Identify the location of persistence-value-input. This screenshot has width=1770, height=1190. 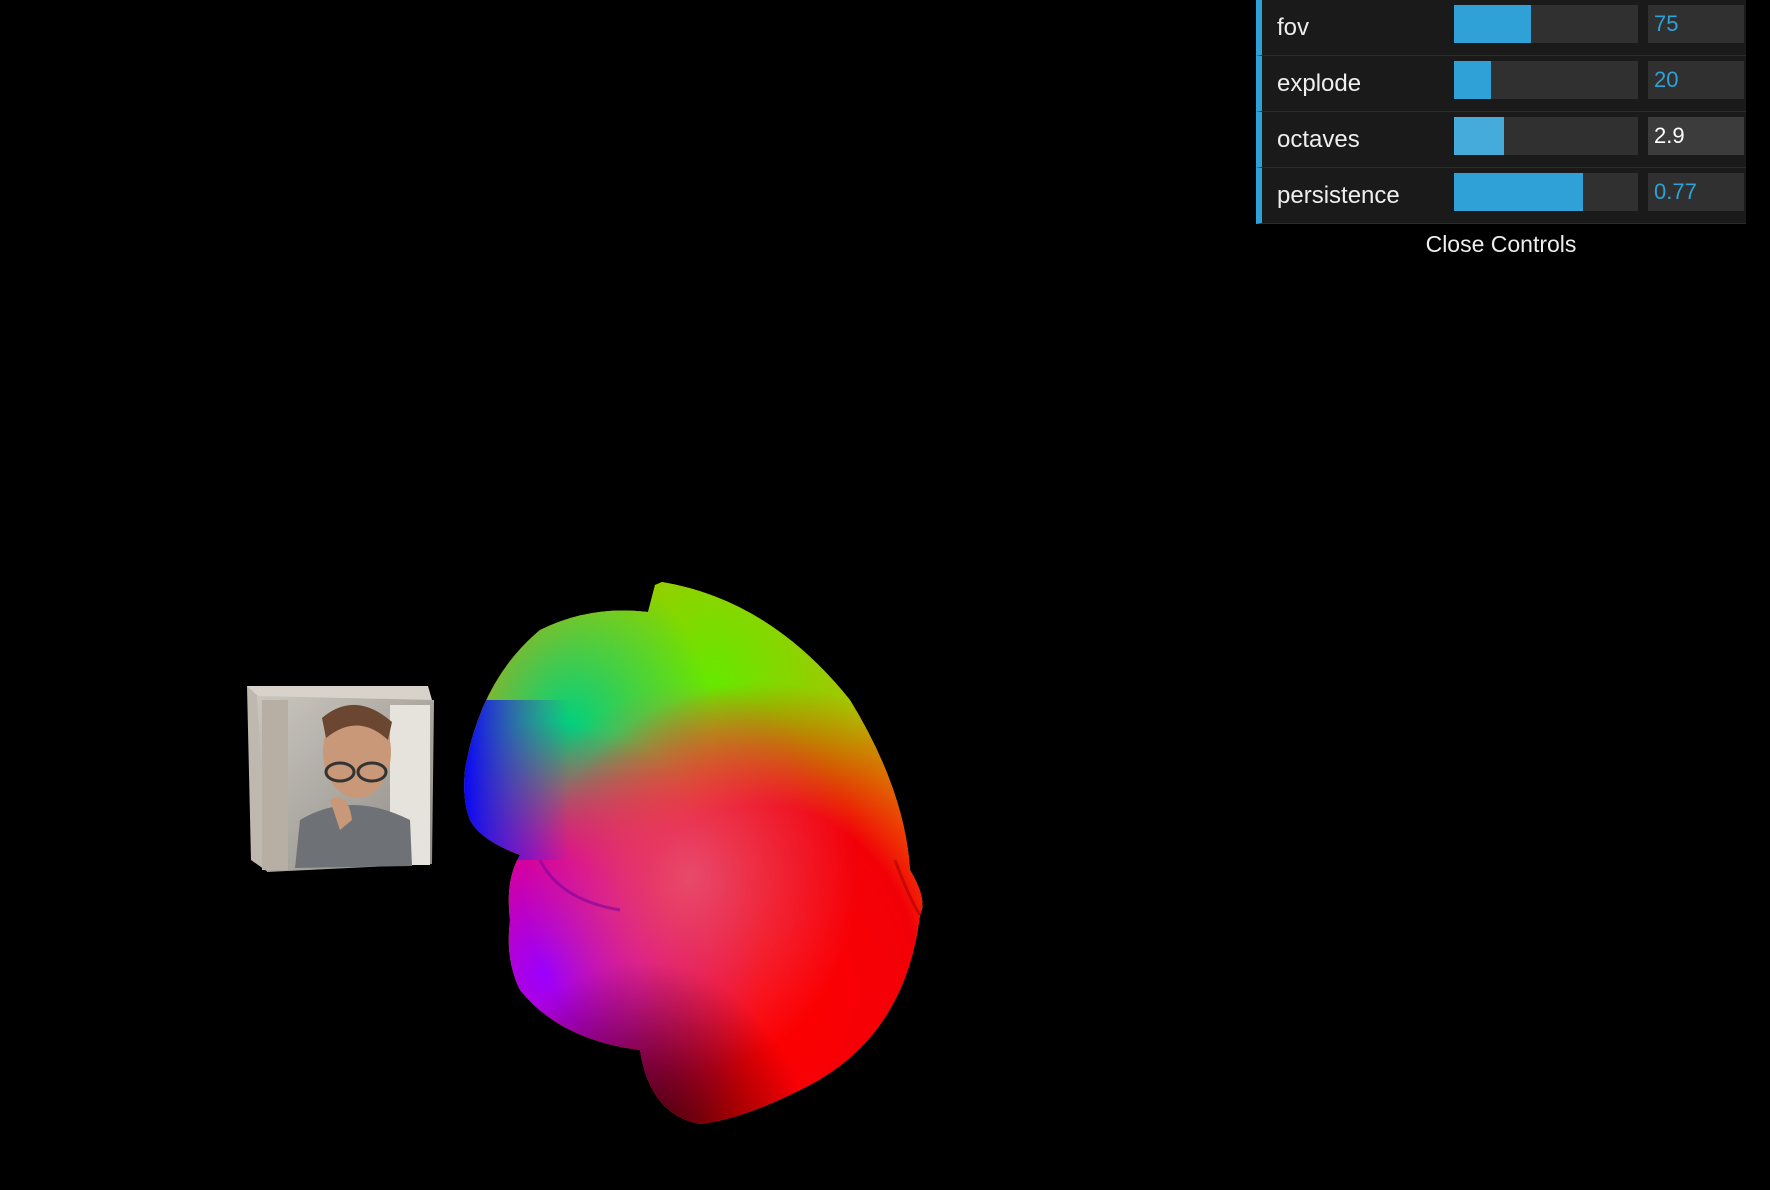
(1696, 192).